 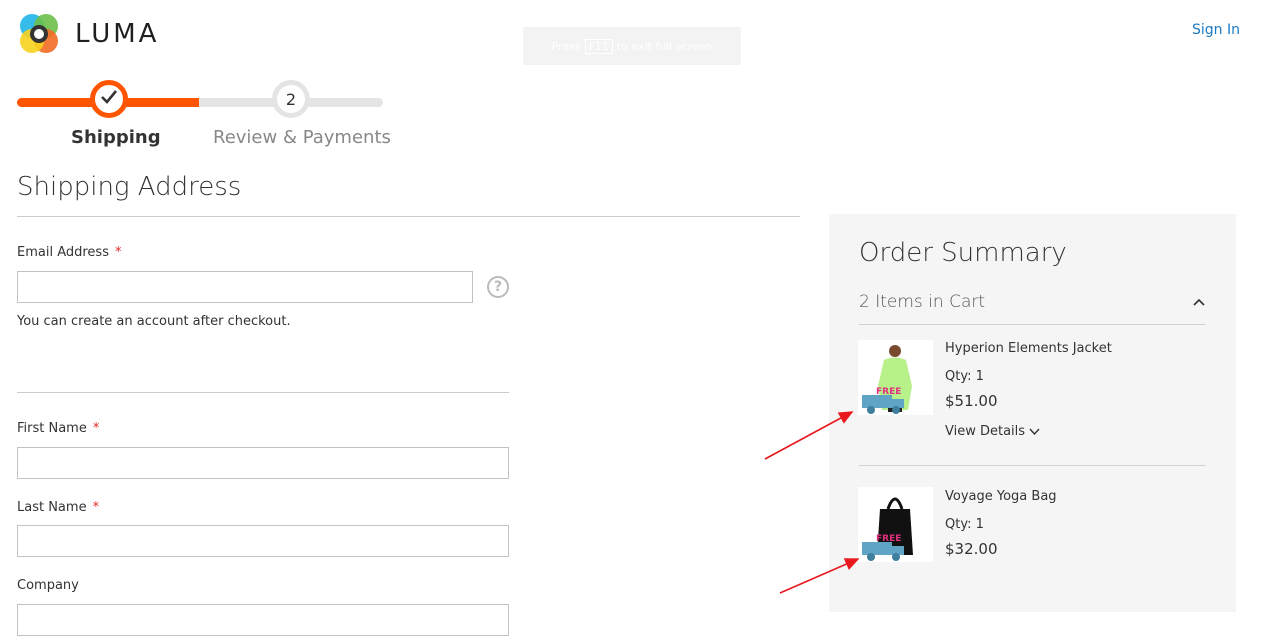 What do you see at coordinates (1028, 348) in the screenshot?
I see `item-name: Hyperion Elements Jacket` at bounding box center [1028, 348].